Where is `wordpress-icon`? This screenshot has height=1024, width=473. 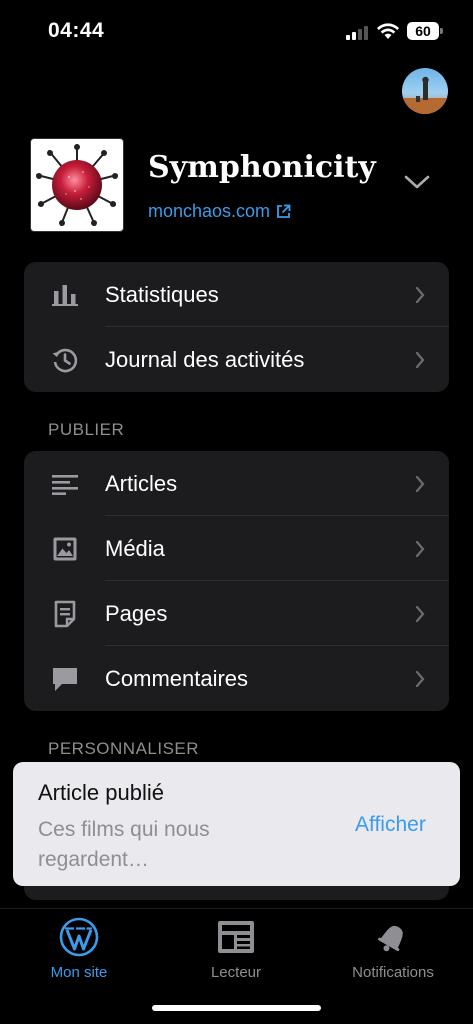 wordpress-icon is located at coordinates (79, 937).